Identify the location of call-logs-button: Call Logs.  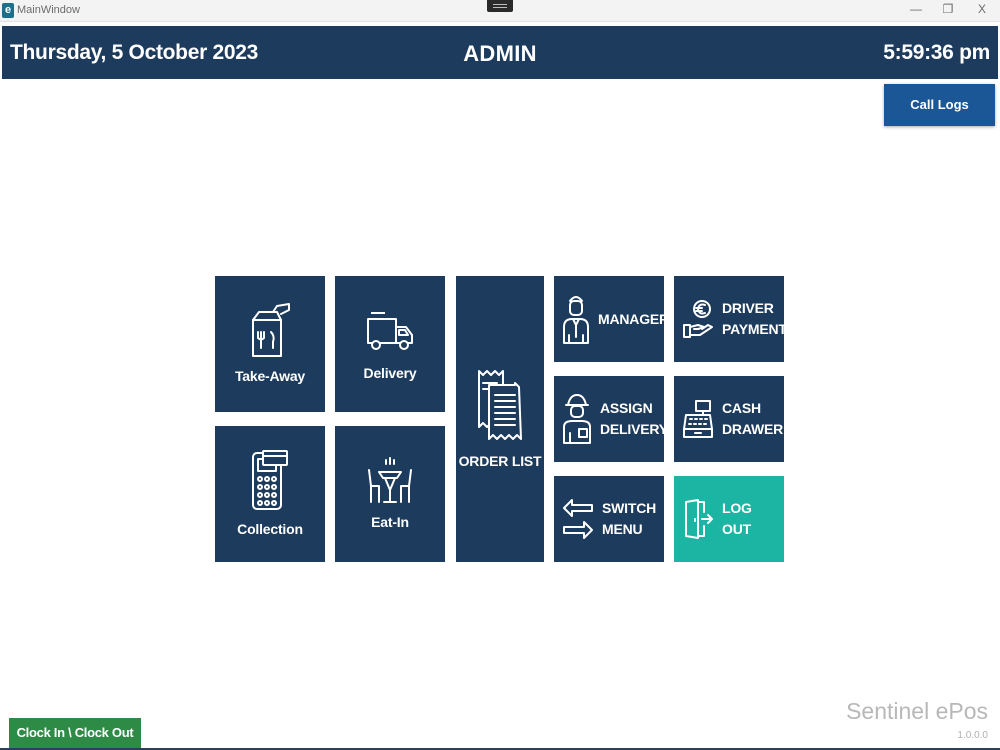
(939, 105).